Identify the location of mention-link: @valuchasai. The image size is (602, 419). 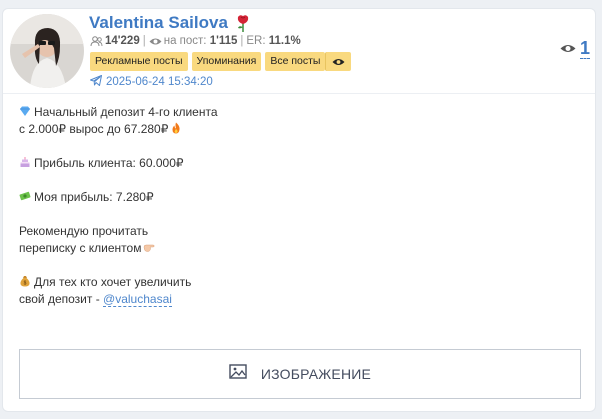
(137, 299).